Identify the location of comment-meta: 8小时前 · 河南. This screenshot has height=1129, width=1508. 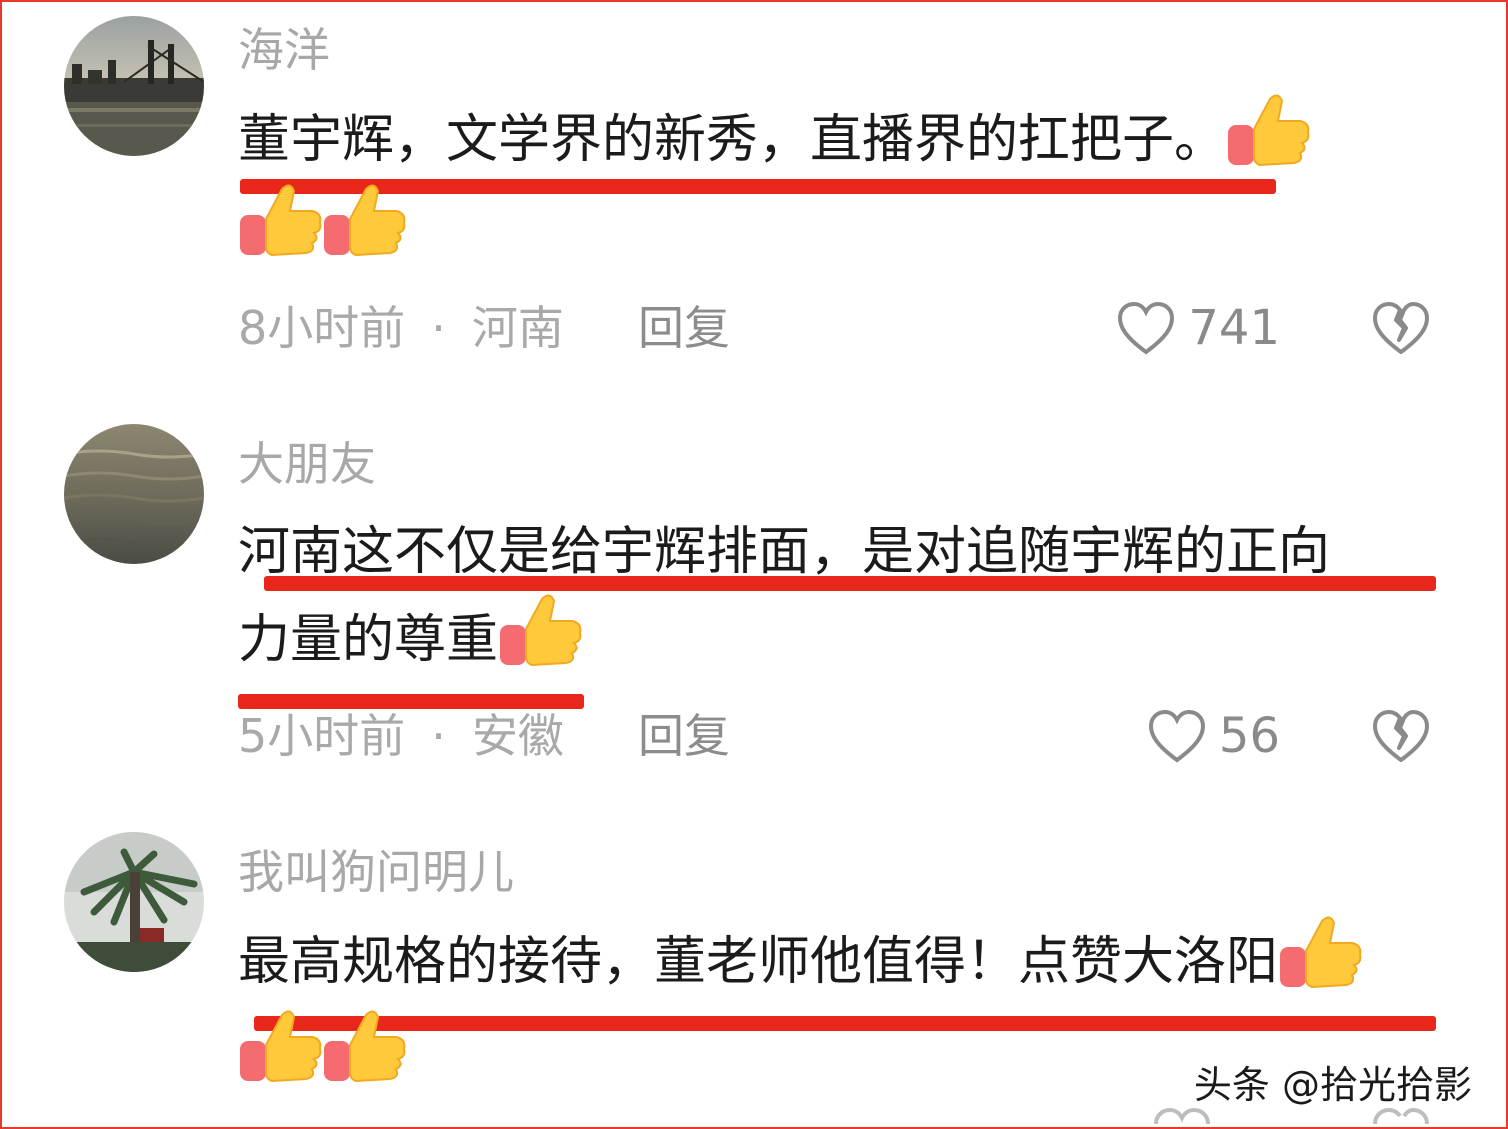
(401, 328).